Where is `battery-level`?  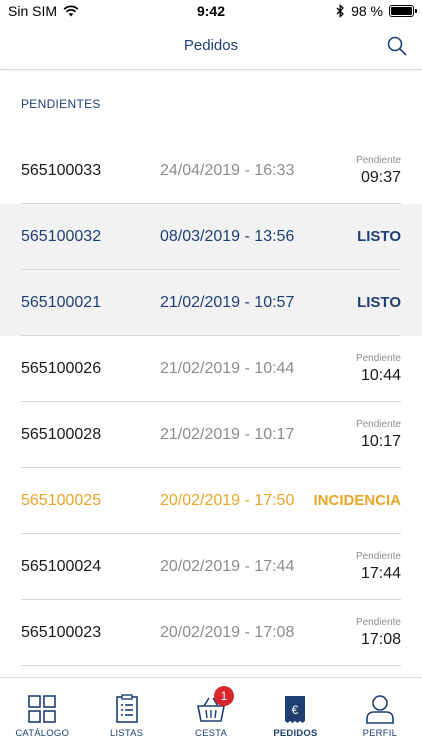 battery-level is located at coordinates (401, 11).